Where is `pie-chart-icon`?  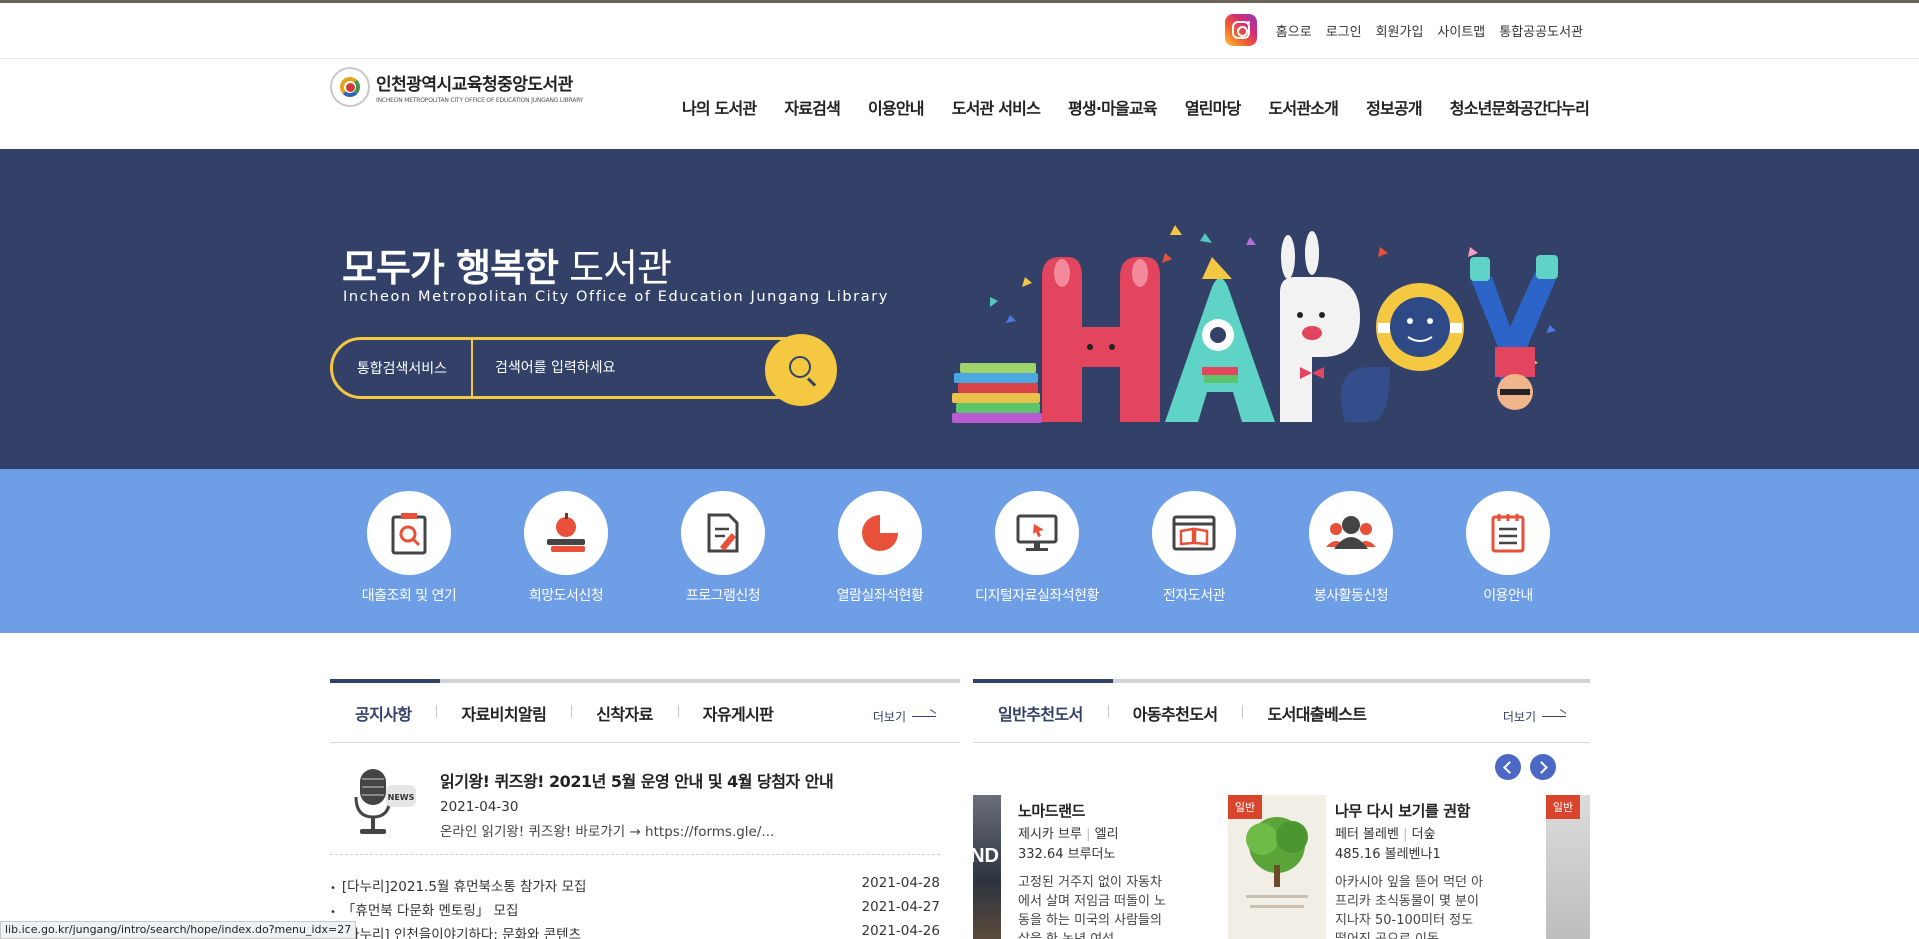 pie-chart-icon is located at coordinates (880, 533).